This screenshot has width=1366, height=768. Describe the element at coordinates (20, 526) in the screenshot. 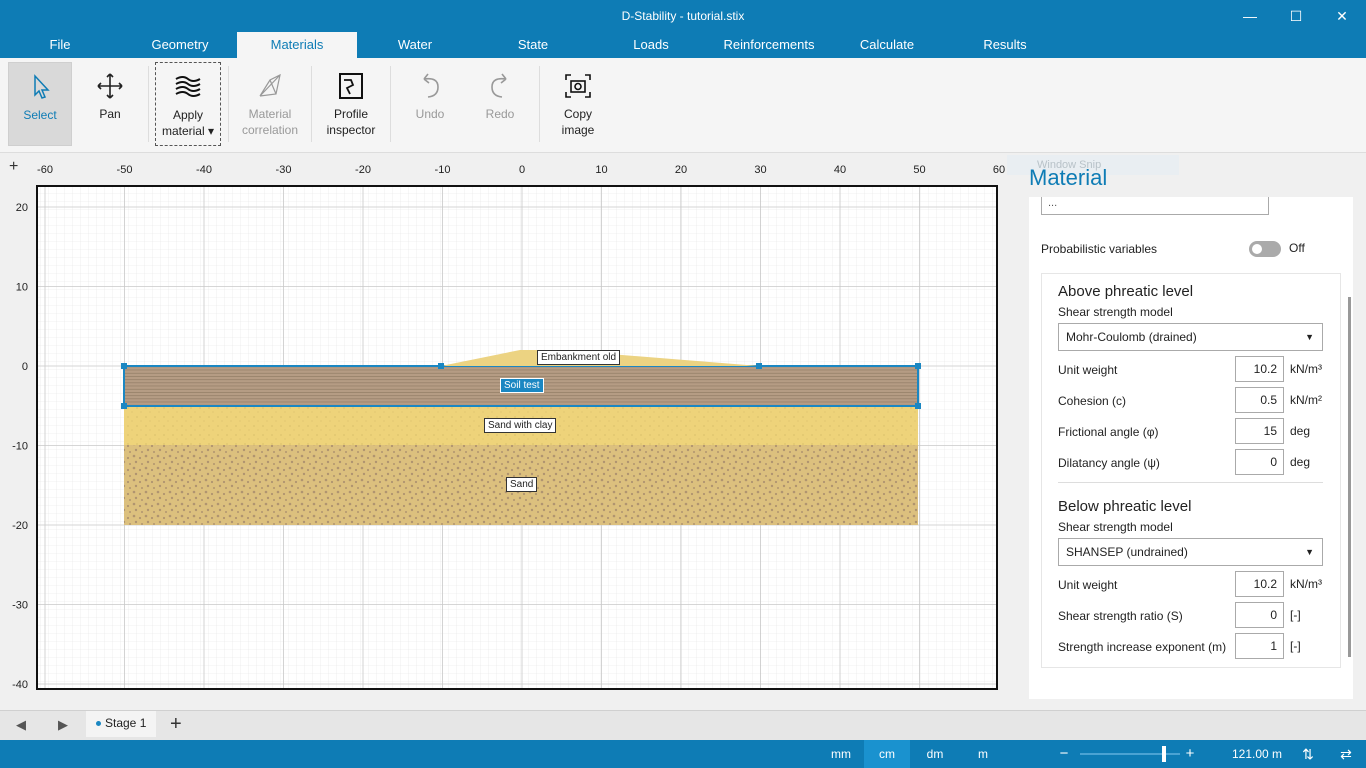

I see `y-tick-label: -20` at that location.